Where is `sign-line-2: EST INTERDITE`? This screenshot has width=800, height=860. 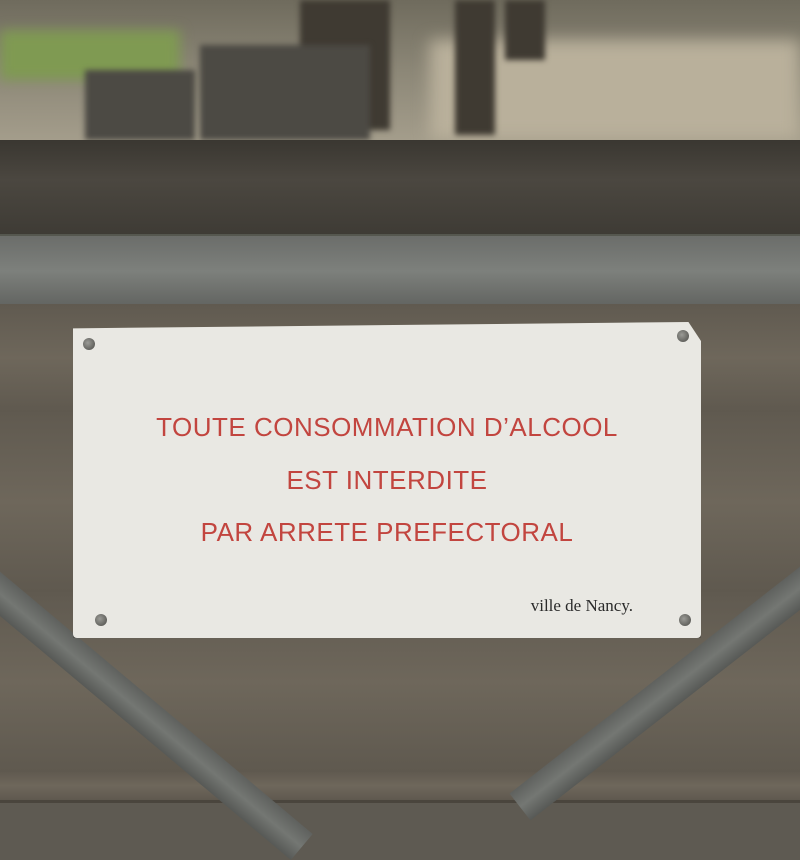
sign-line-2: EST INTERDITE is located at coordinates (387, 480).